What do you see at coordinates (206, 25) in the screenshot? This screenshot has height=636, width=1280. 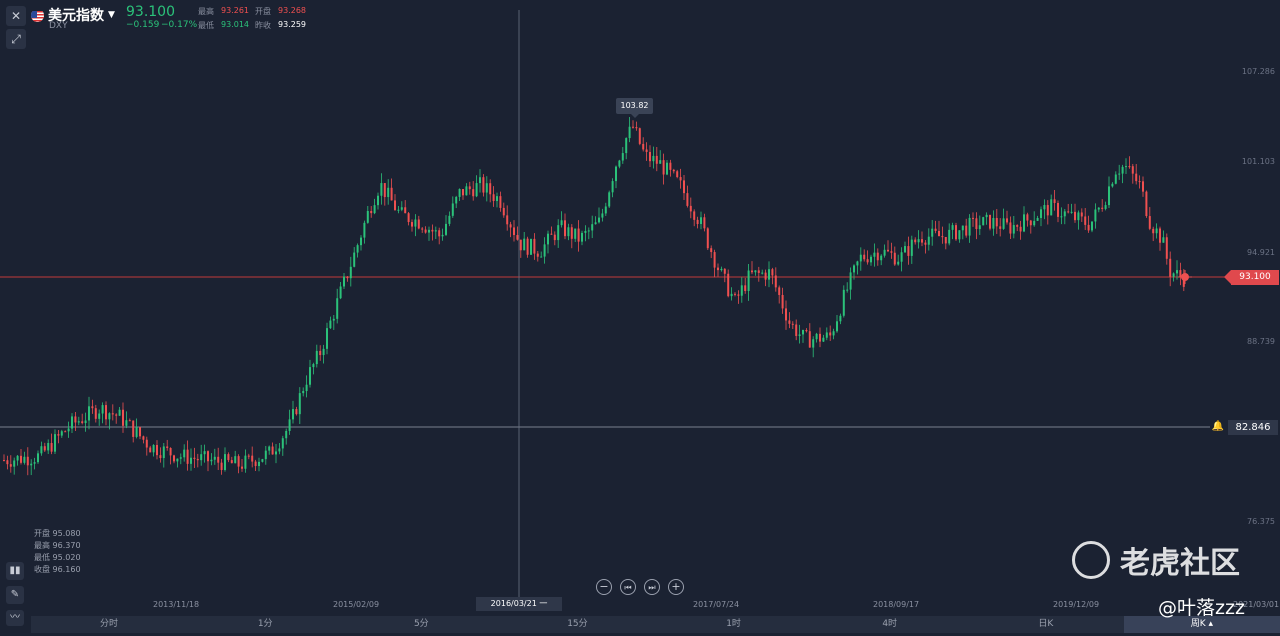 I see `low-label: 最低` at bounding box center [206, 25].